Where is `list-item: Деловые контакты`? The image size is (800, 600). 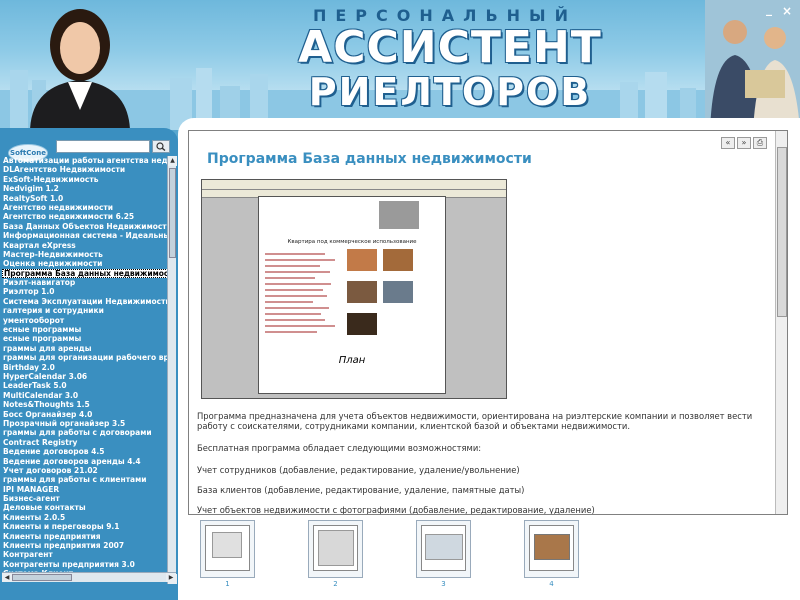
list-item: Деловые контакты is located at coordinates (85, 507).